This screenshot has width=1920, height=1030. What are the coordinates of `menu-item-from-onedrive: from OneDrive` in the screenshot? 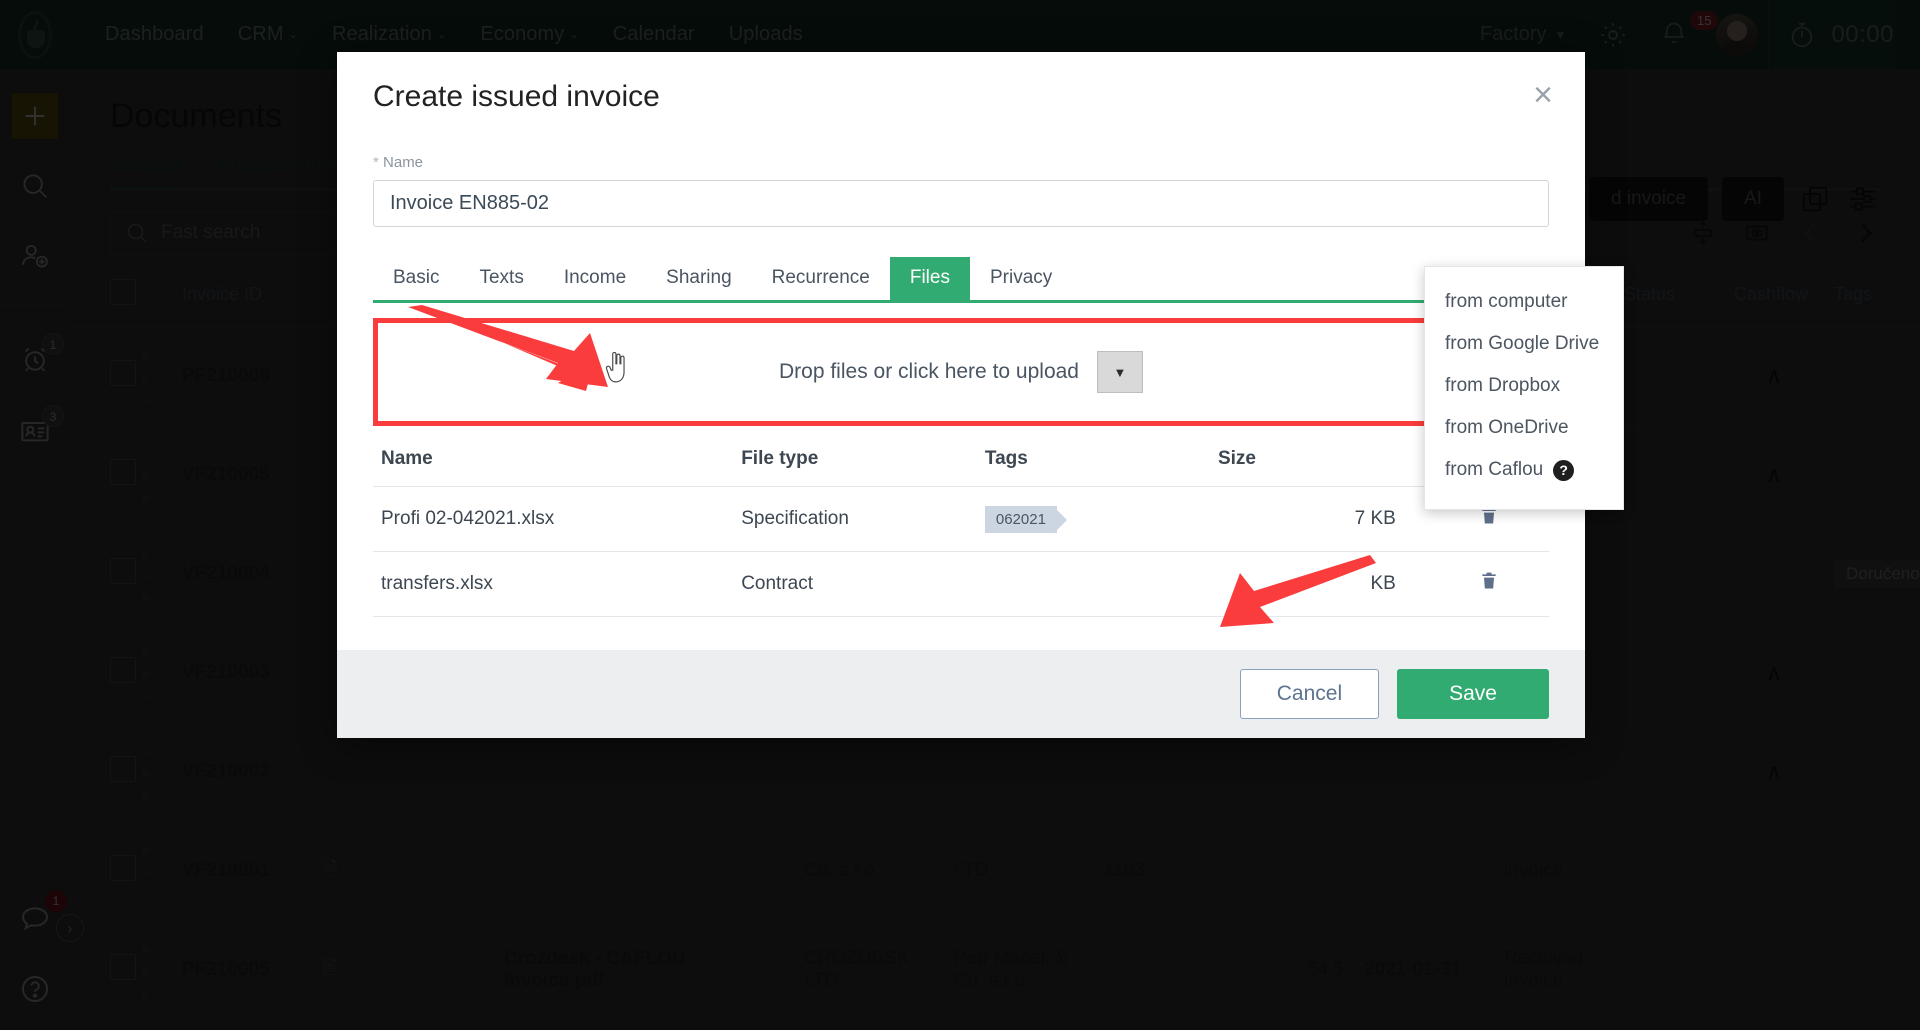 It's located at (1524, 428).